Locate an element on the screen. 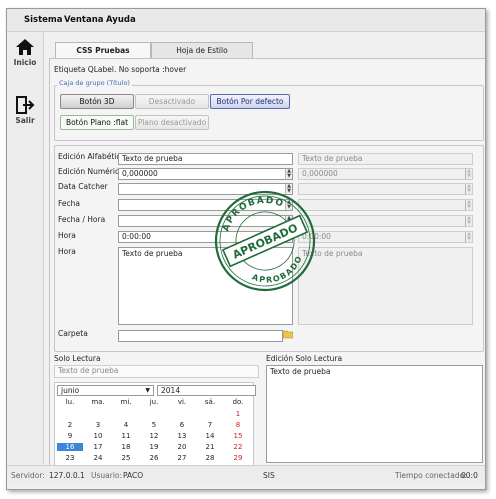 Image resolution: width=496 pixels, height=499 pixels. fecha-label: Fecha is located at coordinates (69, 203).